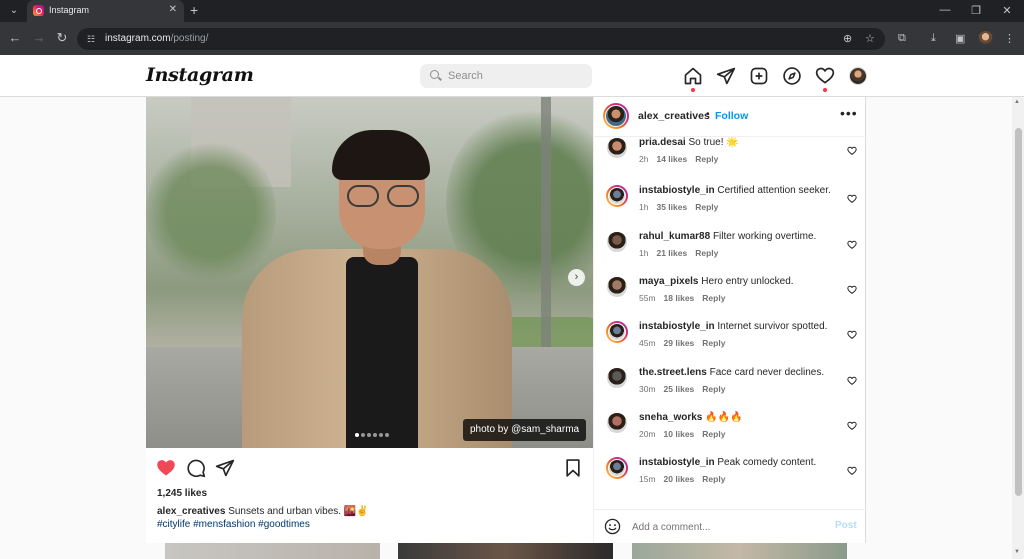 The width and height of the screenshot is (1024, 559). What do you see at coordinates (976, 10) in the screenshot?
I see `restore-icon: ❐` at bounding box center [976, 10].